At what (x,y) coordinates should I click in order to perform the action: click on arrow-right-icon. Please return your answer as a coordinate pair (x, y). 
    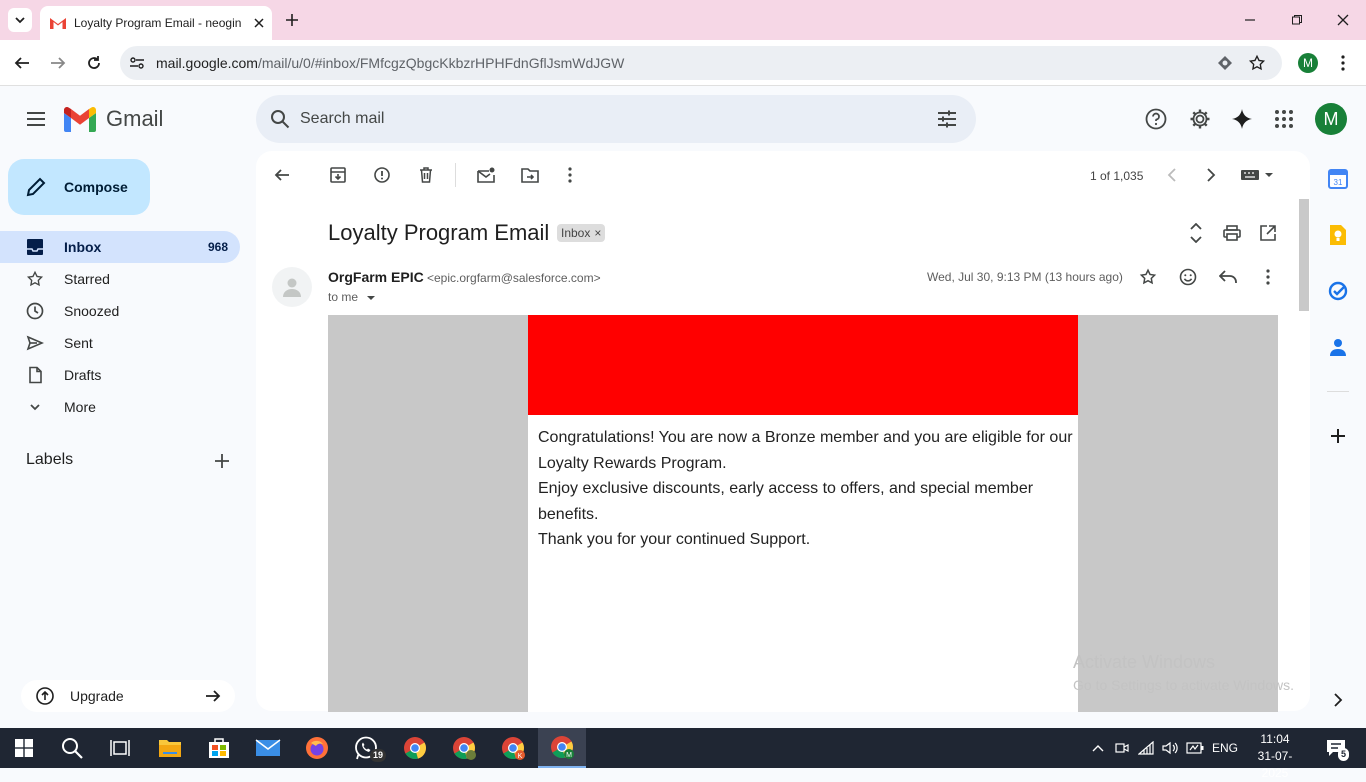
    Looking at the image, I should click on (213, 696).